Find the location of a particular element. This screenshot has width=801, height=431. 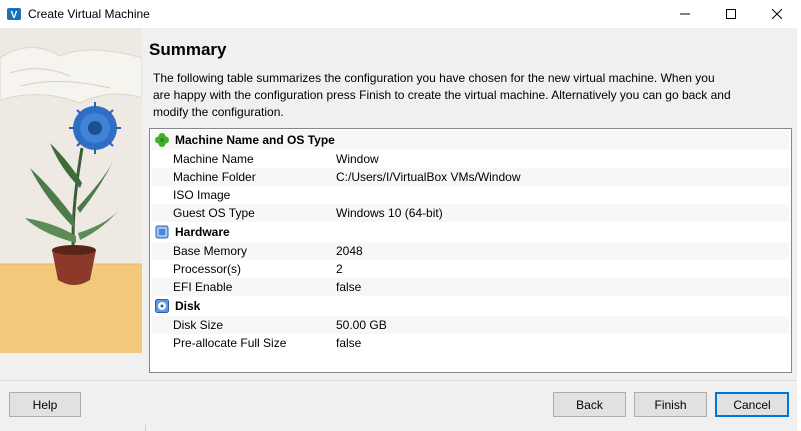

help-button: Help is located at coordinates (45, 404).